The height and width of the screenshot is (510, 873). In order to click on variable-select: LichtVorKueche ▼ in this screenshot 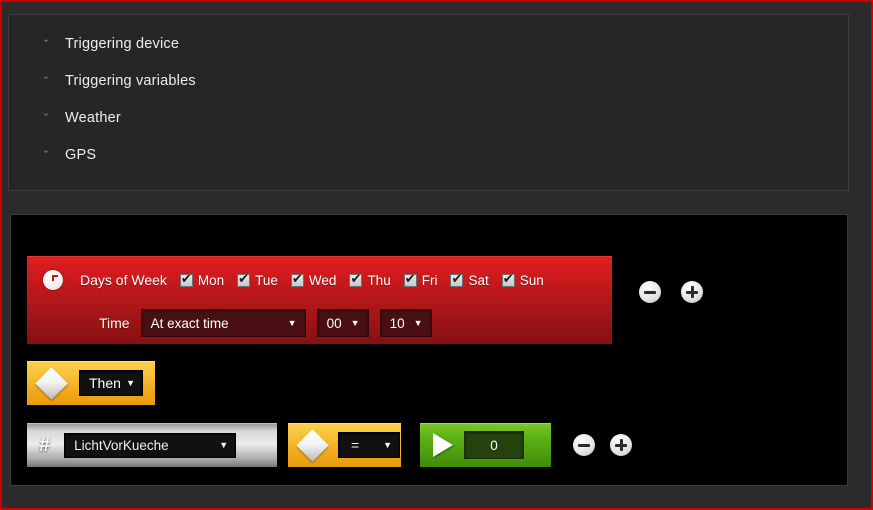, I will do `click(150, 445)`.